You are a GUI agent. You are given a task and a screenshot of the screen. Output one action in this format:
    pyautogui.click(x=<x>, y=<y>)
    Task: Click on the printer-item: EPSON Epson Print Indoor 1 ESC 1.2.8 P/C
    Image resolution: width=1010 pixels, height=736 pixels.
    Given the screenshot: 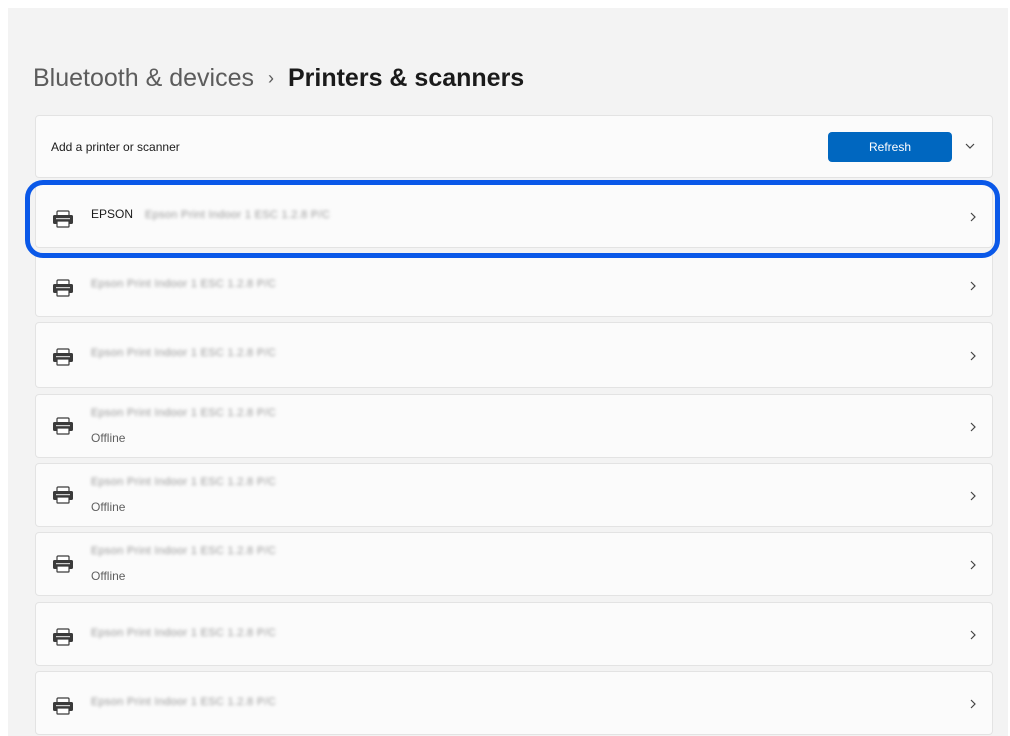 What is the action you would take?
    pyautogui.click(x=514, y=216)
    